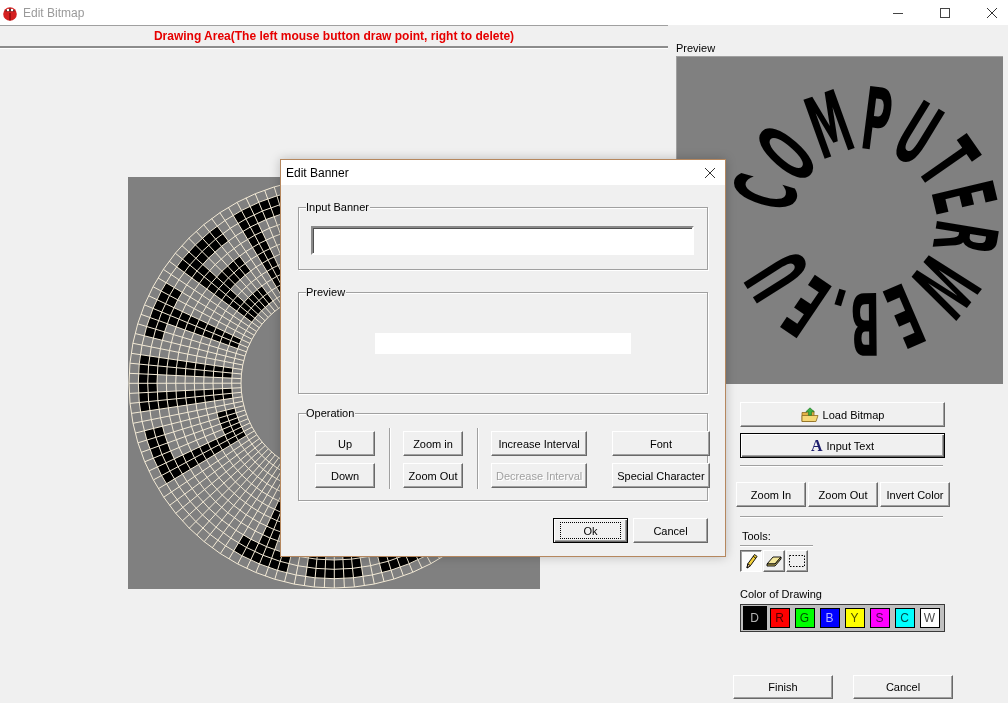  Describe the element at coordinates (539, 475) in the screenshot. I see `operation-button: Decrease Interval` at that location.